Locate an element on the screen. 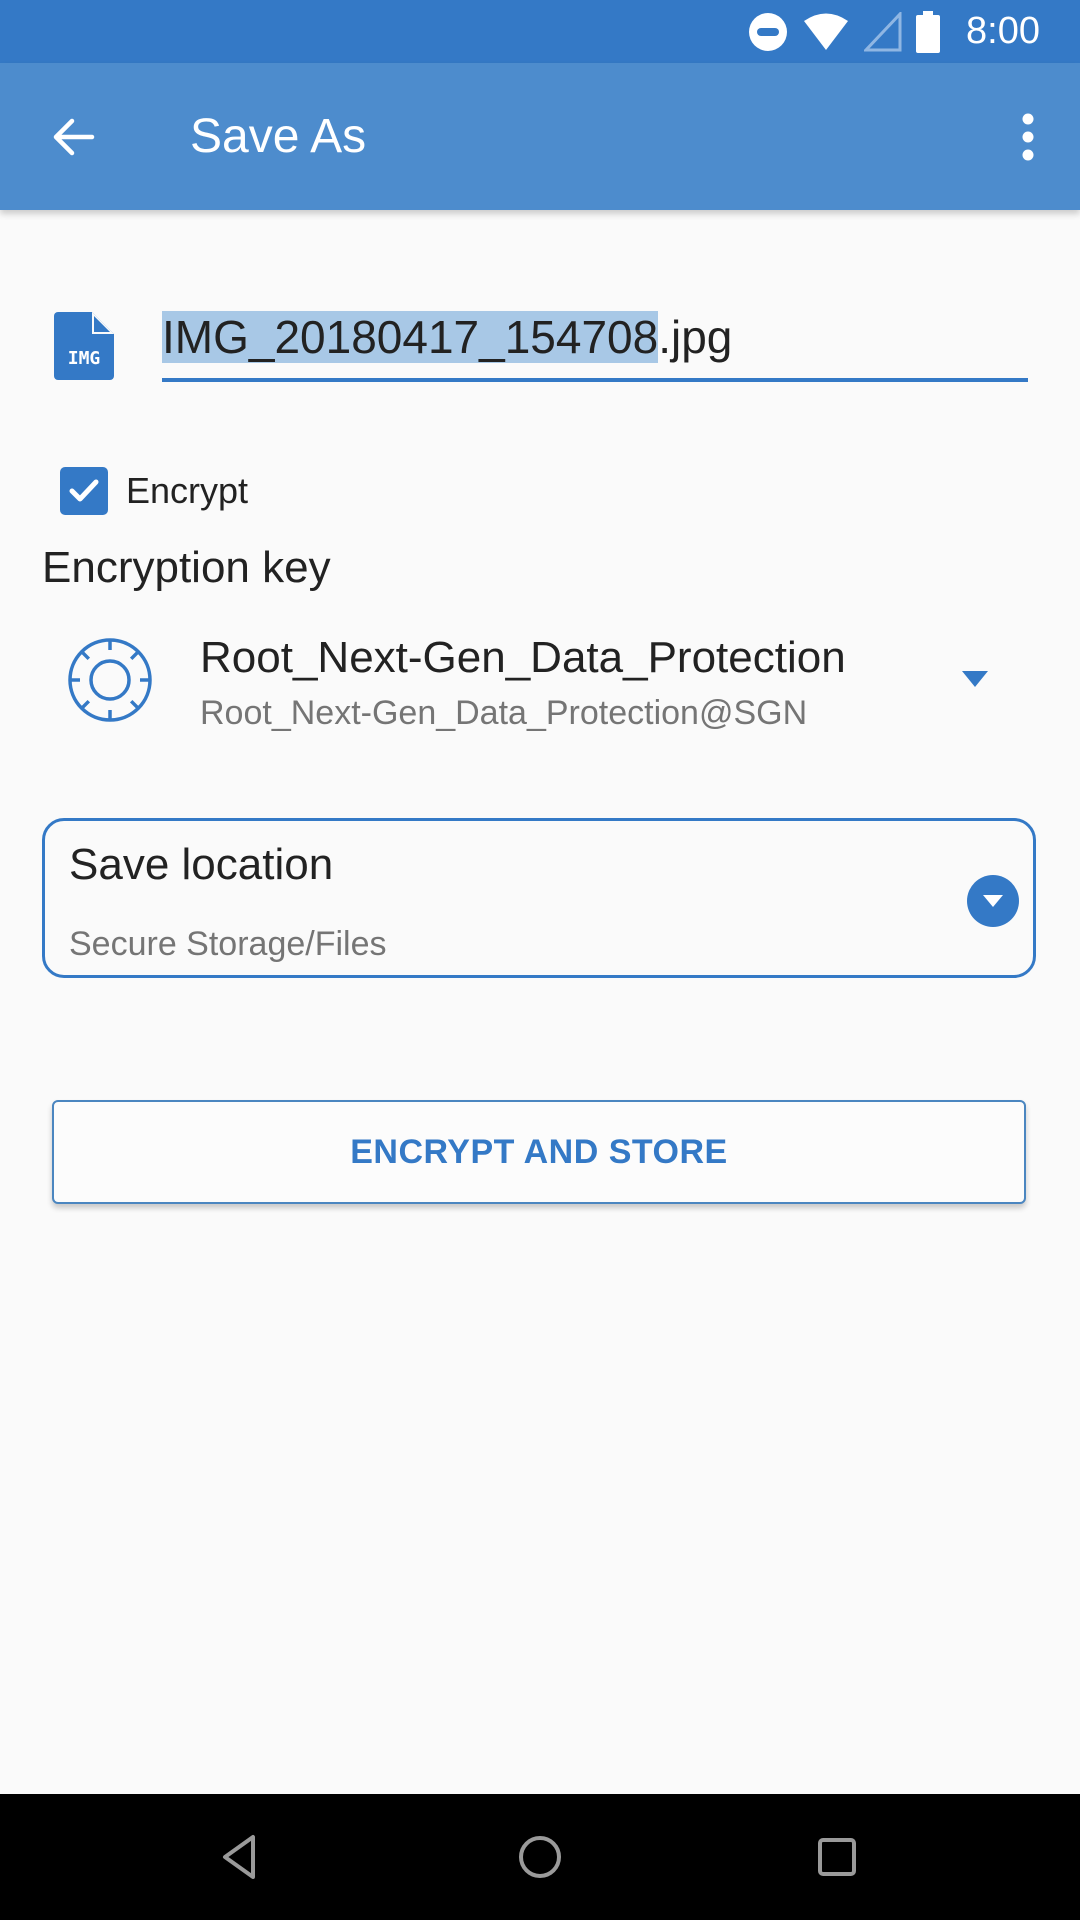 The height and width of the screenshot is (1920, 1080). encryption-key-name: Root_Next-Gen_Data_Protection is located at coordinates (523, 658).